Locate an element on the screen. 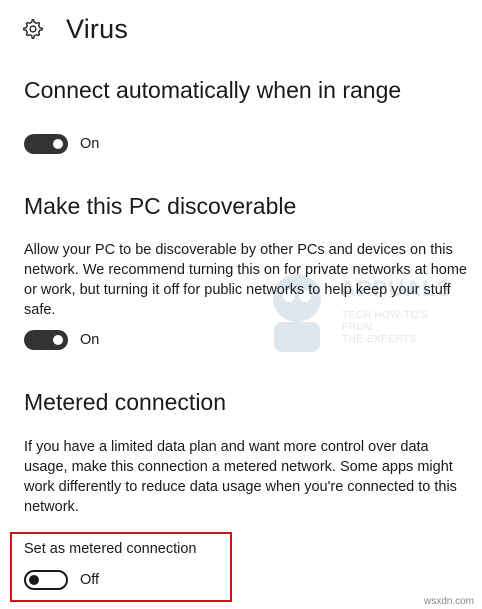 This screenshot has width=482, height=609. page-header: Virus is located at coordinates (75, 29).